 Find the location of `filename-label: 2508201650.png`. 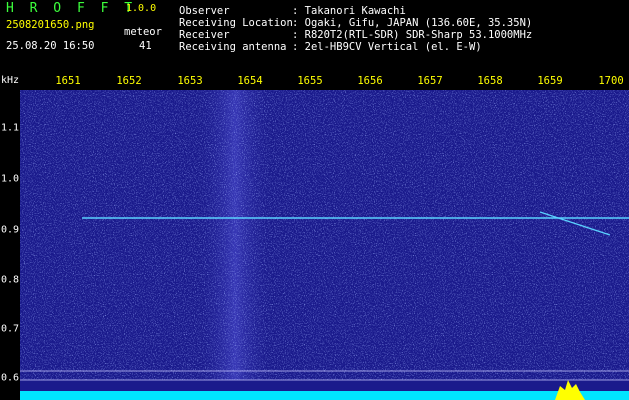

filename-label: 2508201650.png is located at coordinates (50, 25).